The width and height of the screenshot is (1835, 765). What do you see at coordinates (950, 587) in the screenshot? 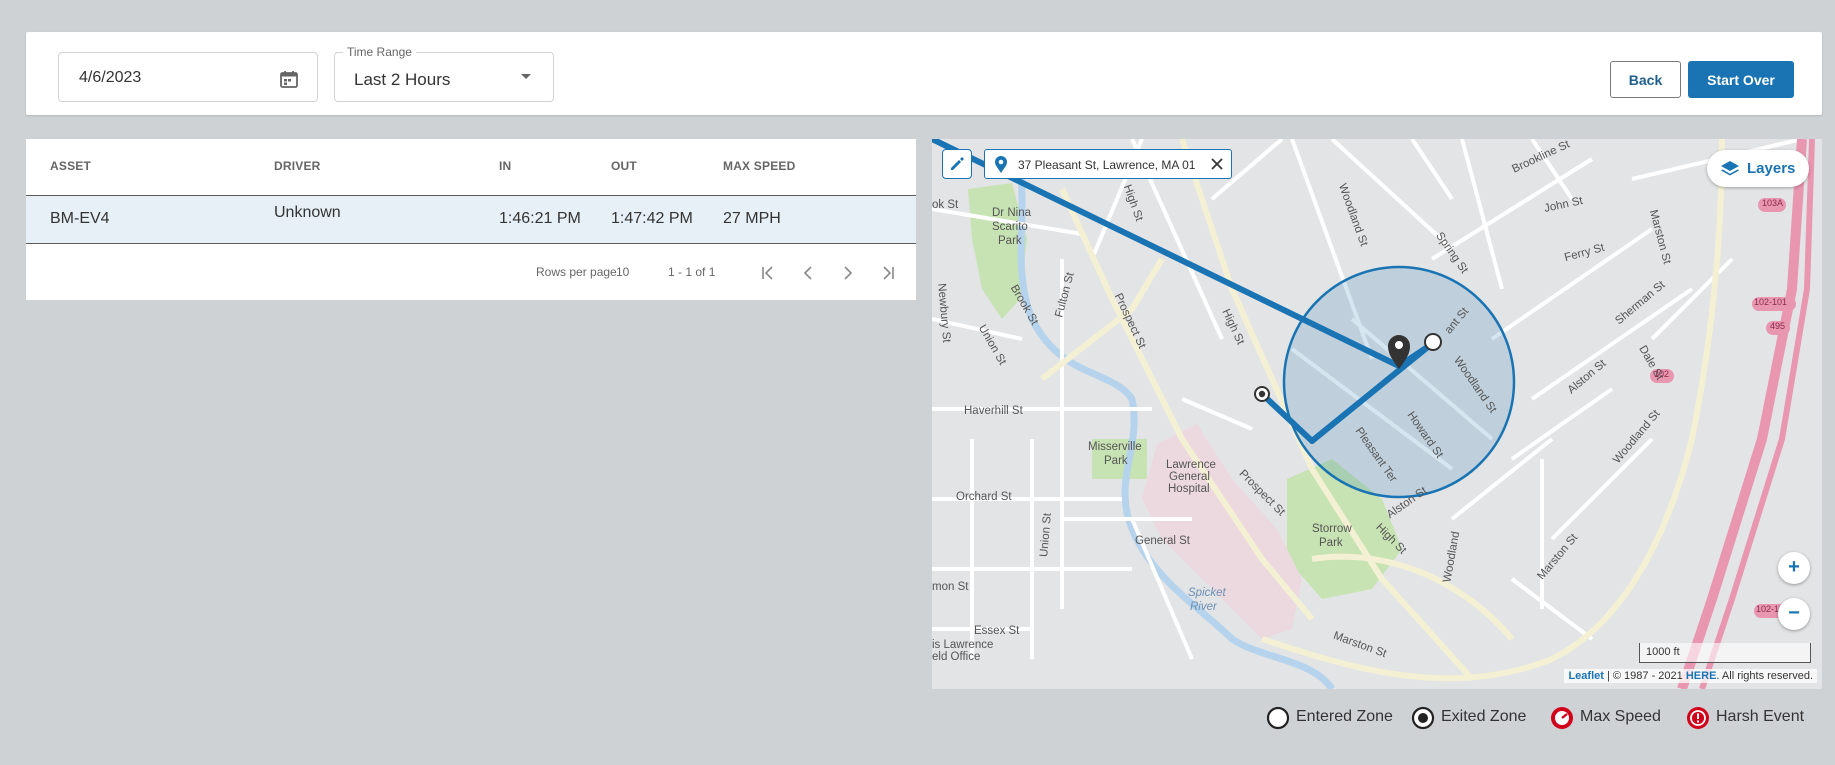
I see `map-label: mon St` at bounding box center [950, 587].